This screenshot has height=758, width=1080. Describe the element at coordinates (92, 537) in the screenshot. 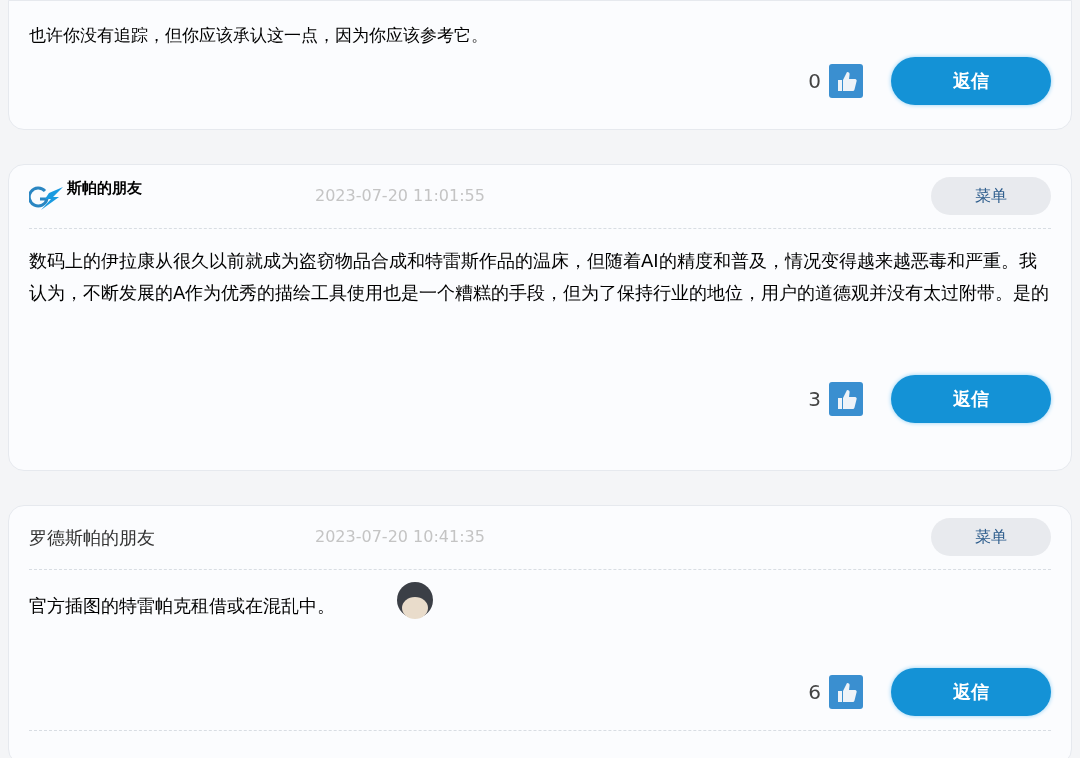

I see `author-name: 罗德斯帕的朋友` at that location.